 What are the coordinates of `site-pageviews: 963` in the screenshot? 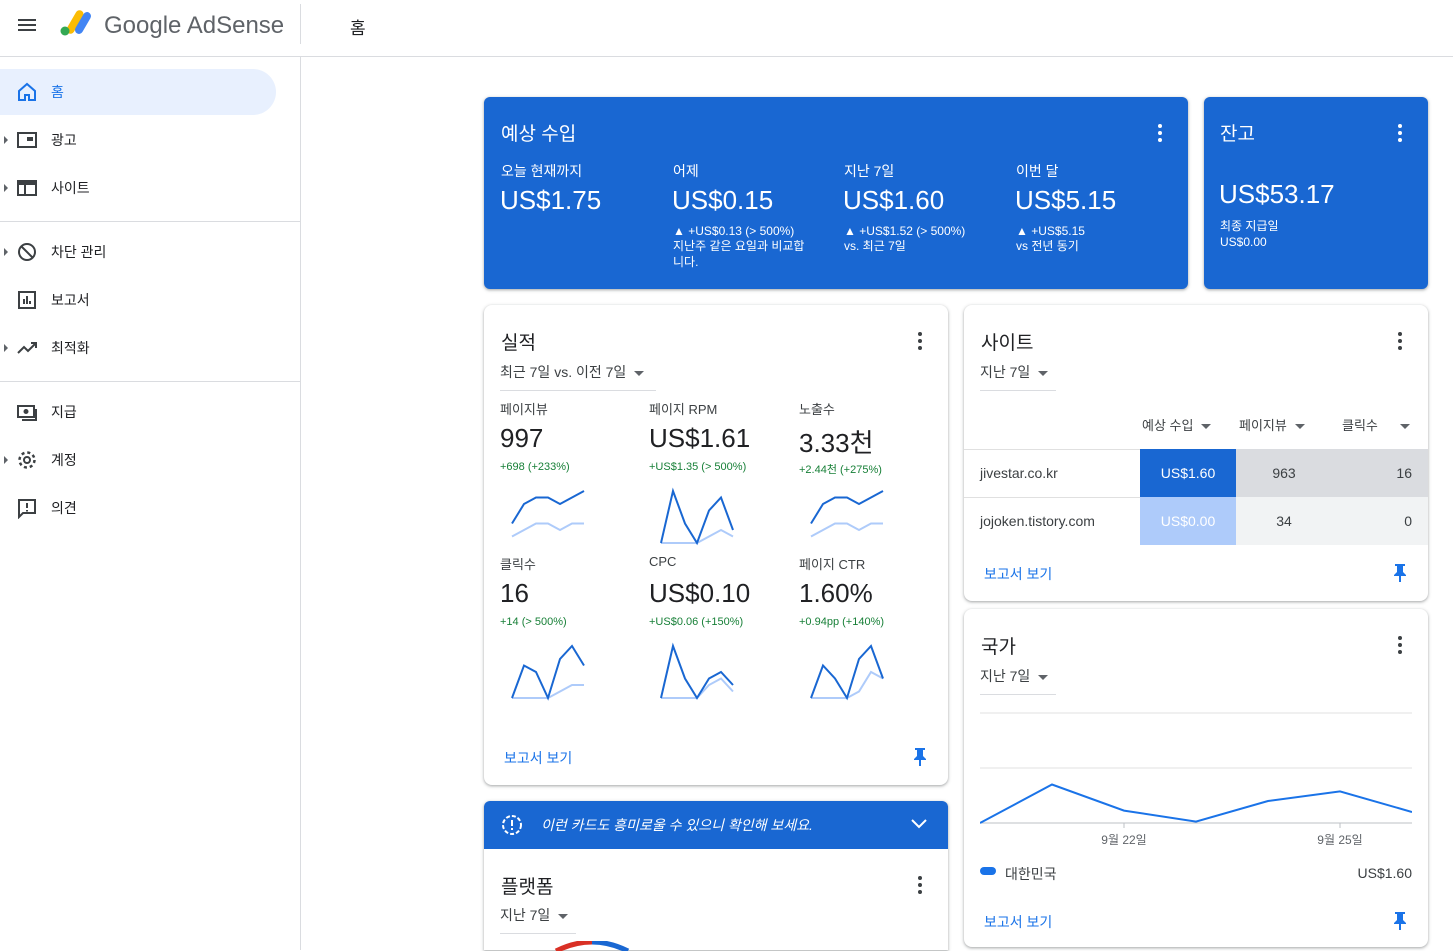 It's located at (1284, 473).